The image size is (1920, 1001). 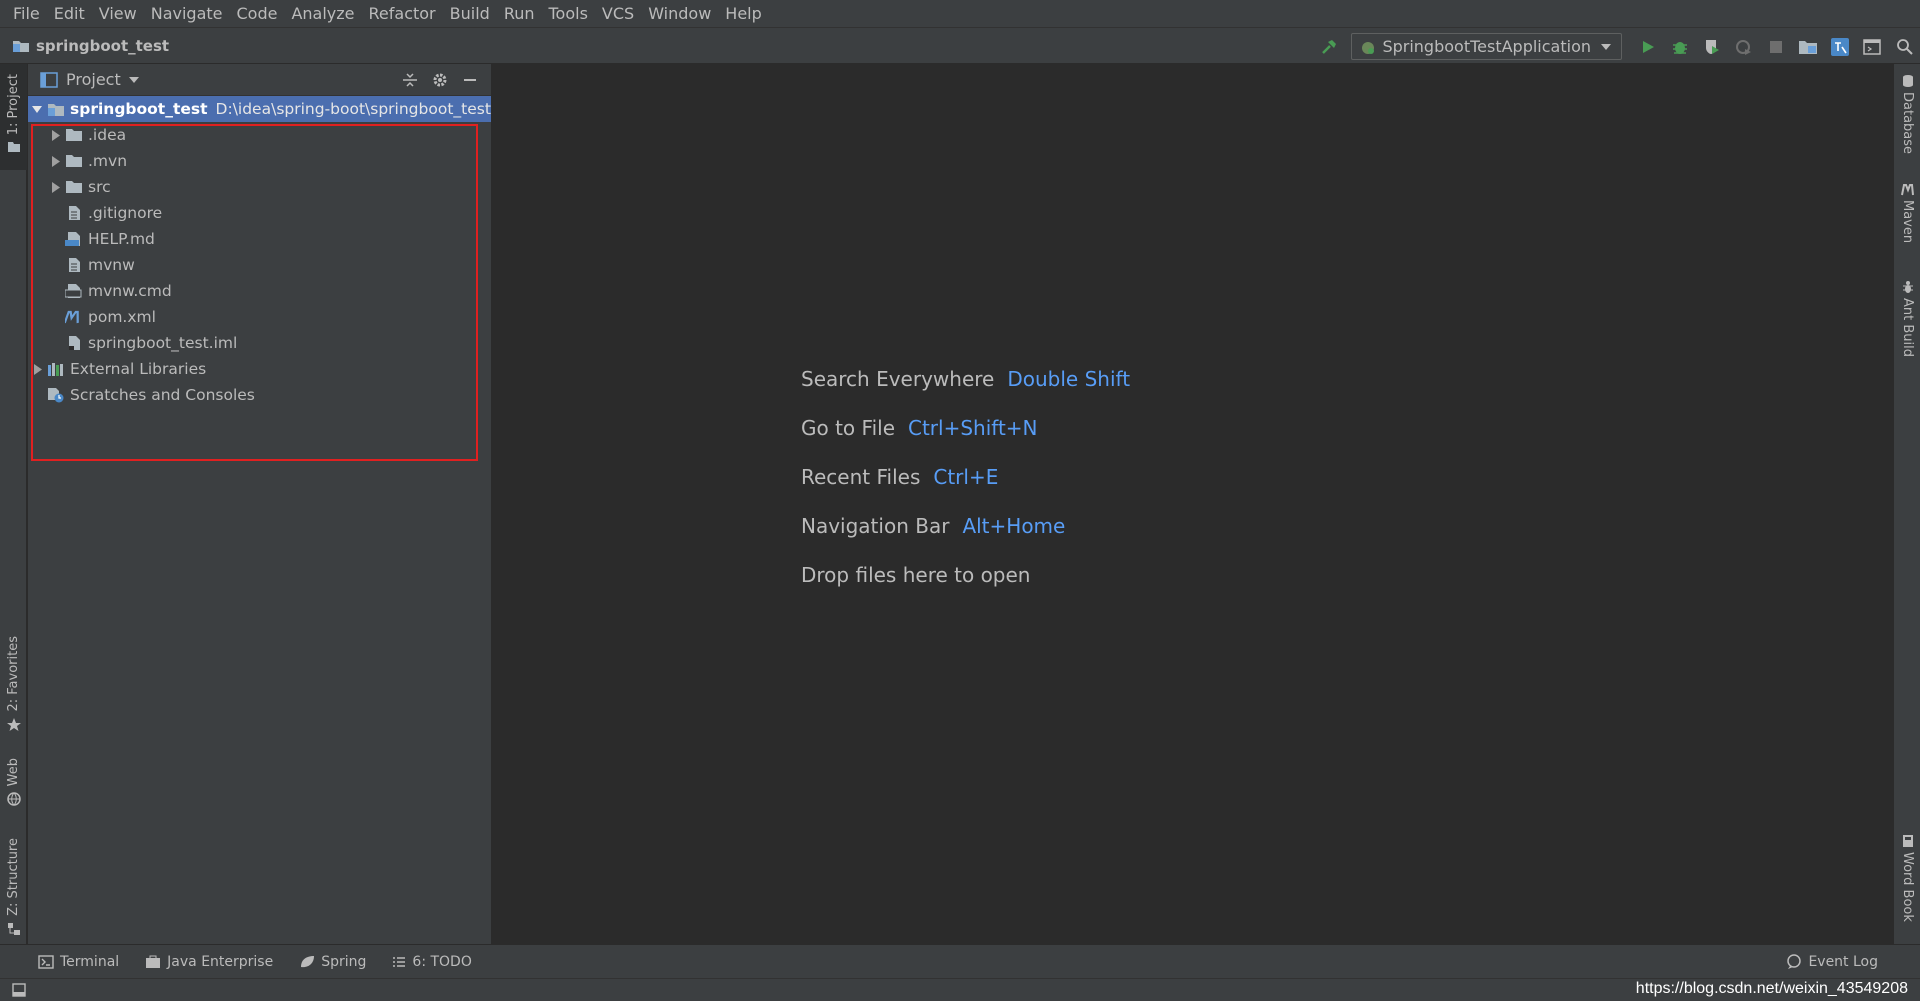 What do you see at coordinates (861, 476) in the screenshot?
I see `hint-label: Recent Files` at bounding box center [861, 476].